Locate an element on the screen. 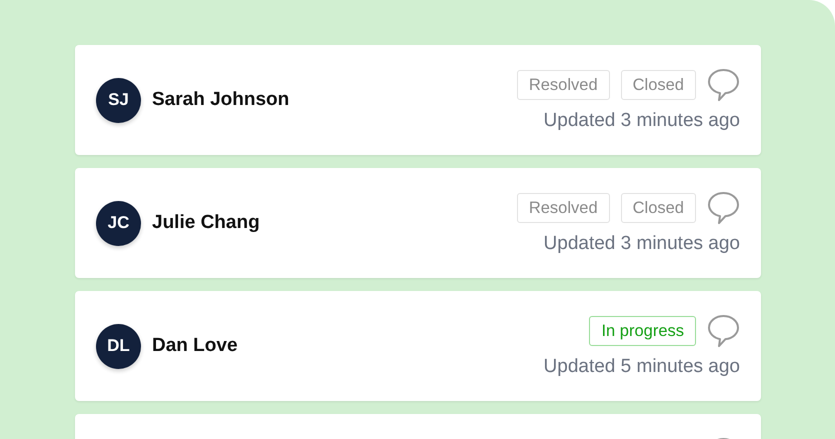  customer-name: Dan Love is located at coordinates (195, 346).